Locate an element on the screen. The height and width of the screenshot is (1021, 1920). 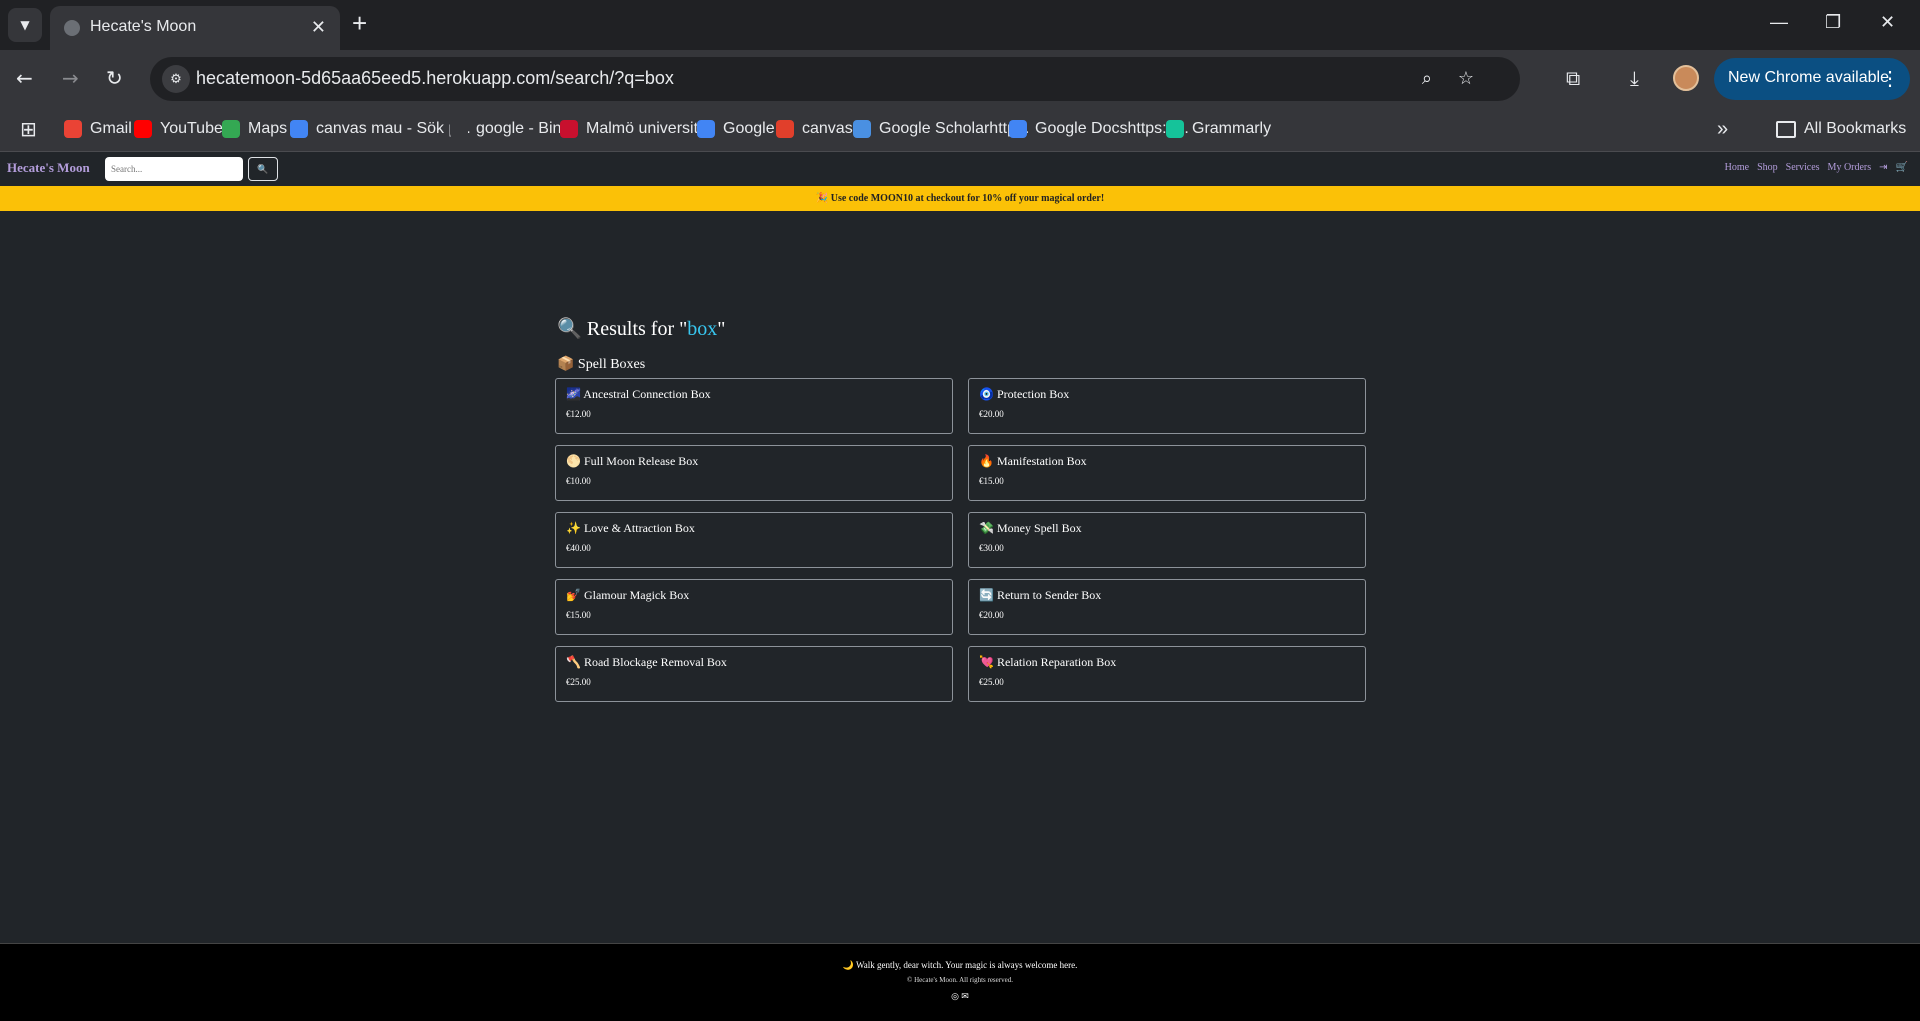
browser-tab: Hecate's Moon ✕ is located at coordinates (195, 28).